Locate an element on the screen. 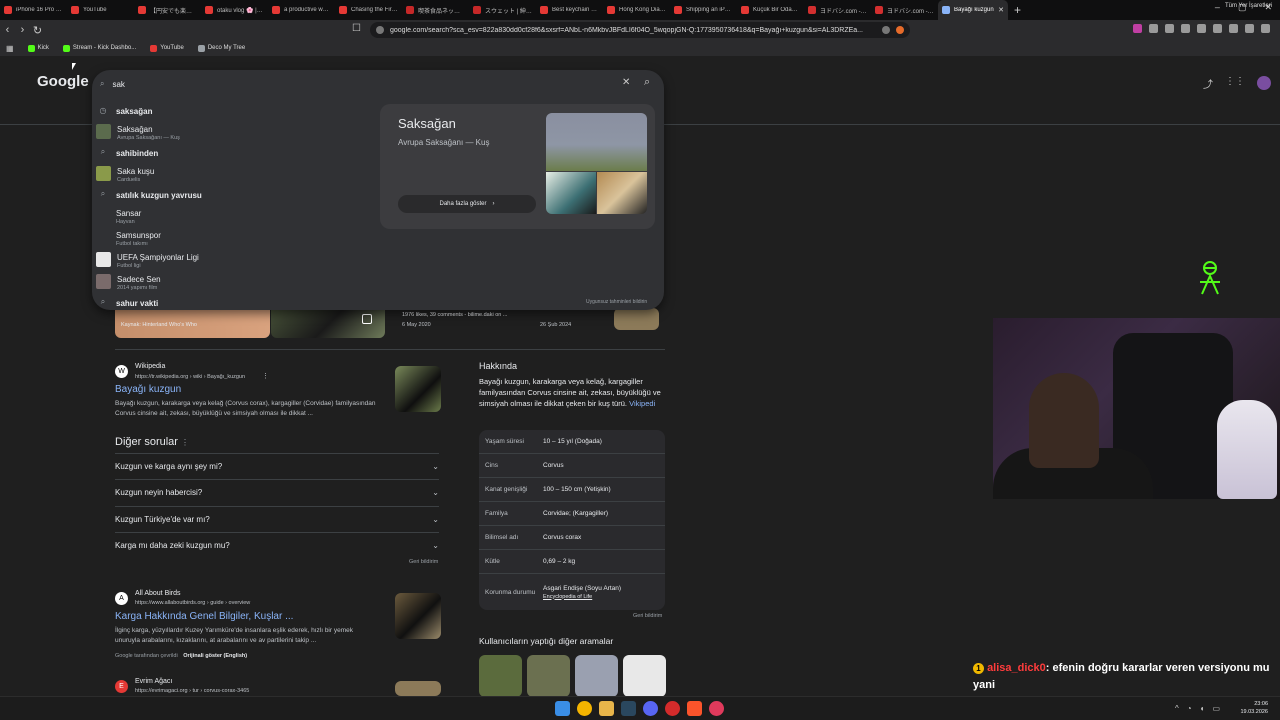 Image resolution: width=1280 pixels, height=720 pixels. suggestion-item: ⌕ sahur vakti is located at coordinates (236, 302).